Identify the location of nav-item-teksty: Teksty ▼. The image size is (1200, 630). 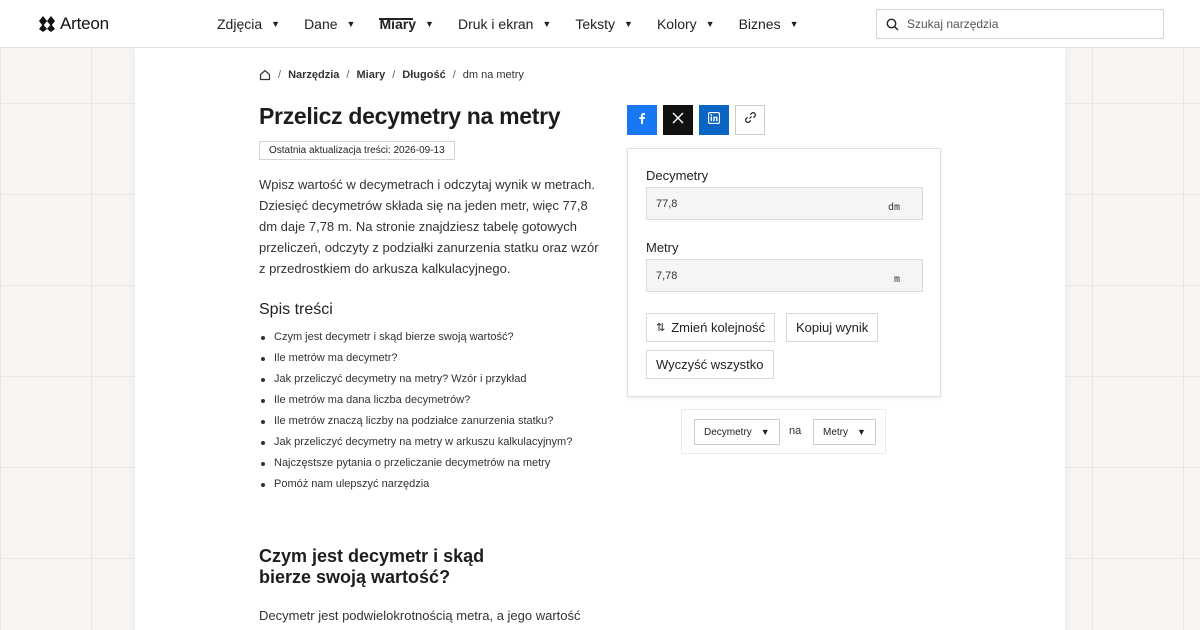
(604, 24).